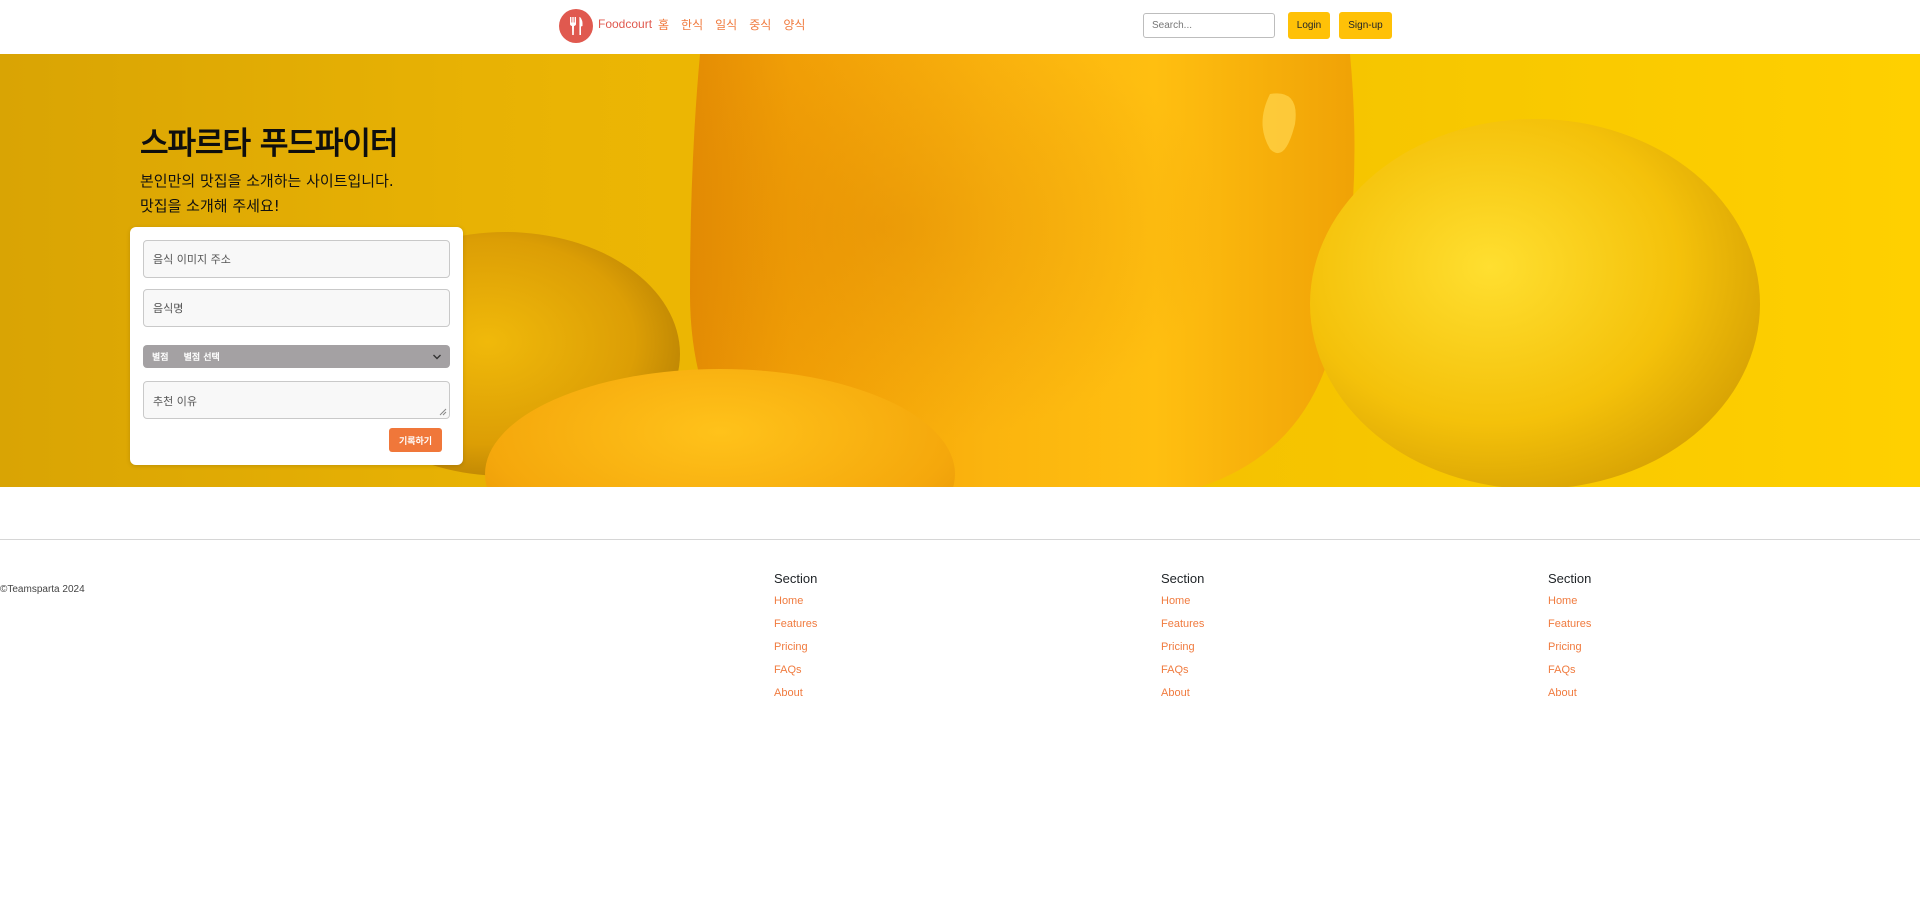 This screenshot has width=1920, height=899. I want to click on signup-button: Sign-up, so click(1365, 25).